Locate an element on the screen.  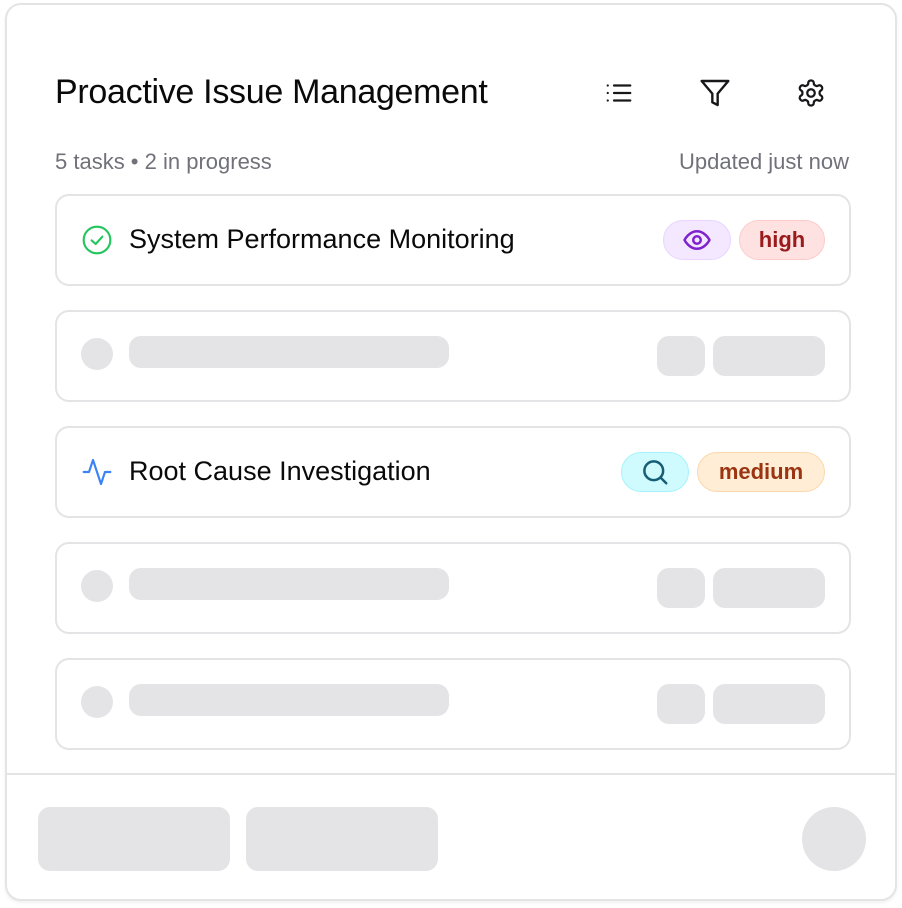
filter-icon is located at coordinates (715, 93).